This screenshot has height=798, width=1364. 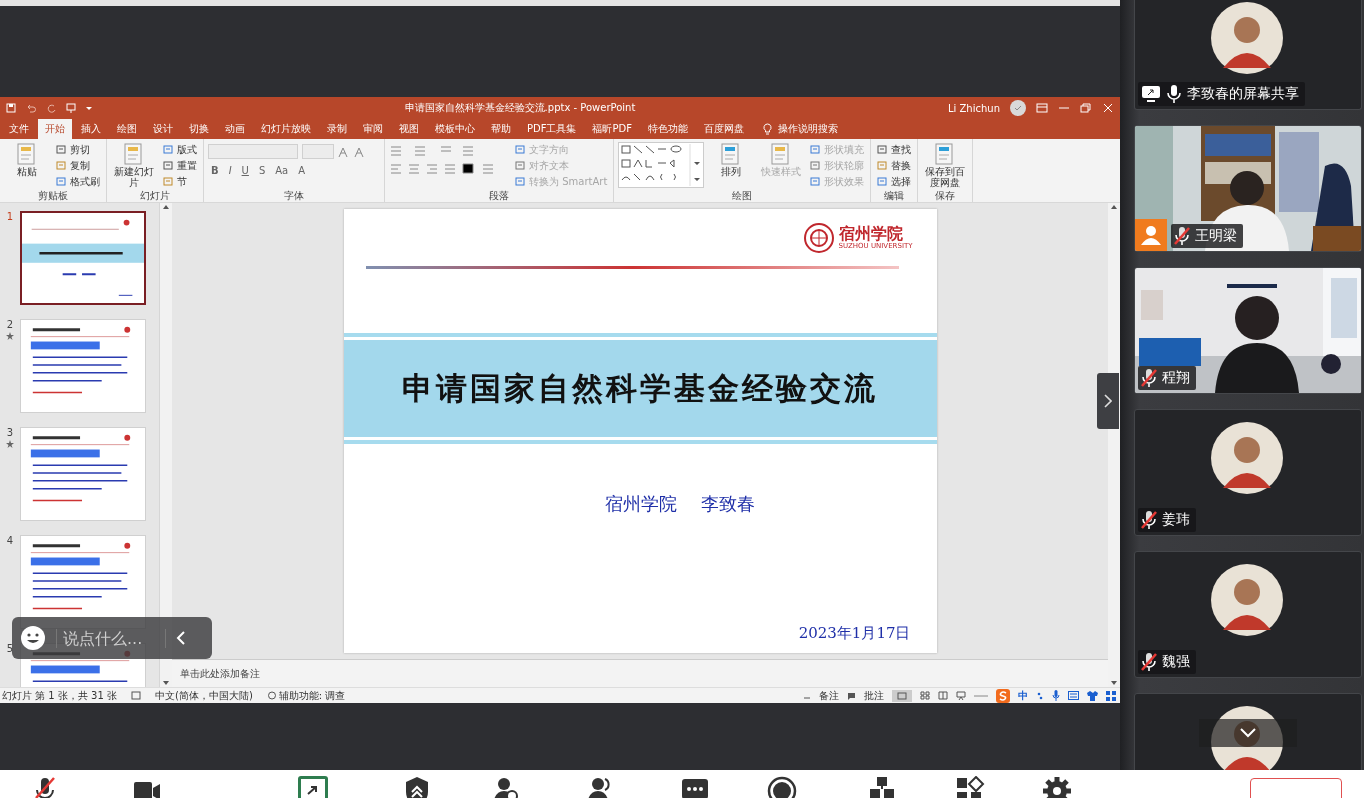 I want to click on format-button: U, so click(x=245, y=170).